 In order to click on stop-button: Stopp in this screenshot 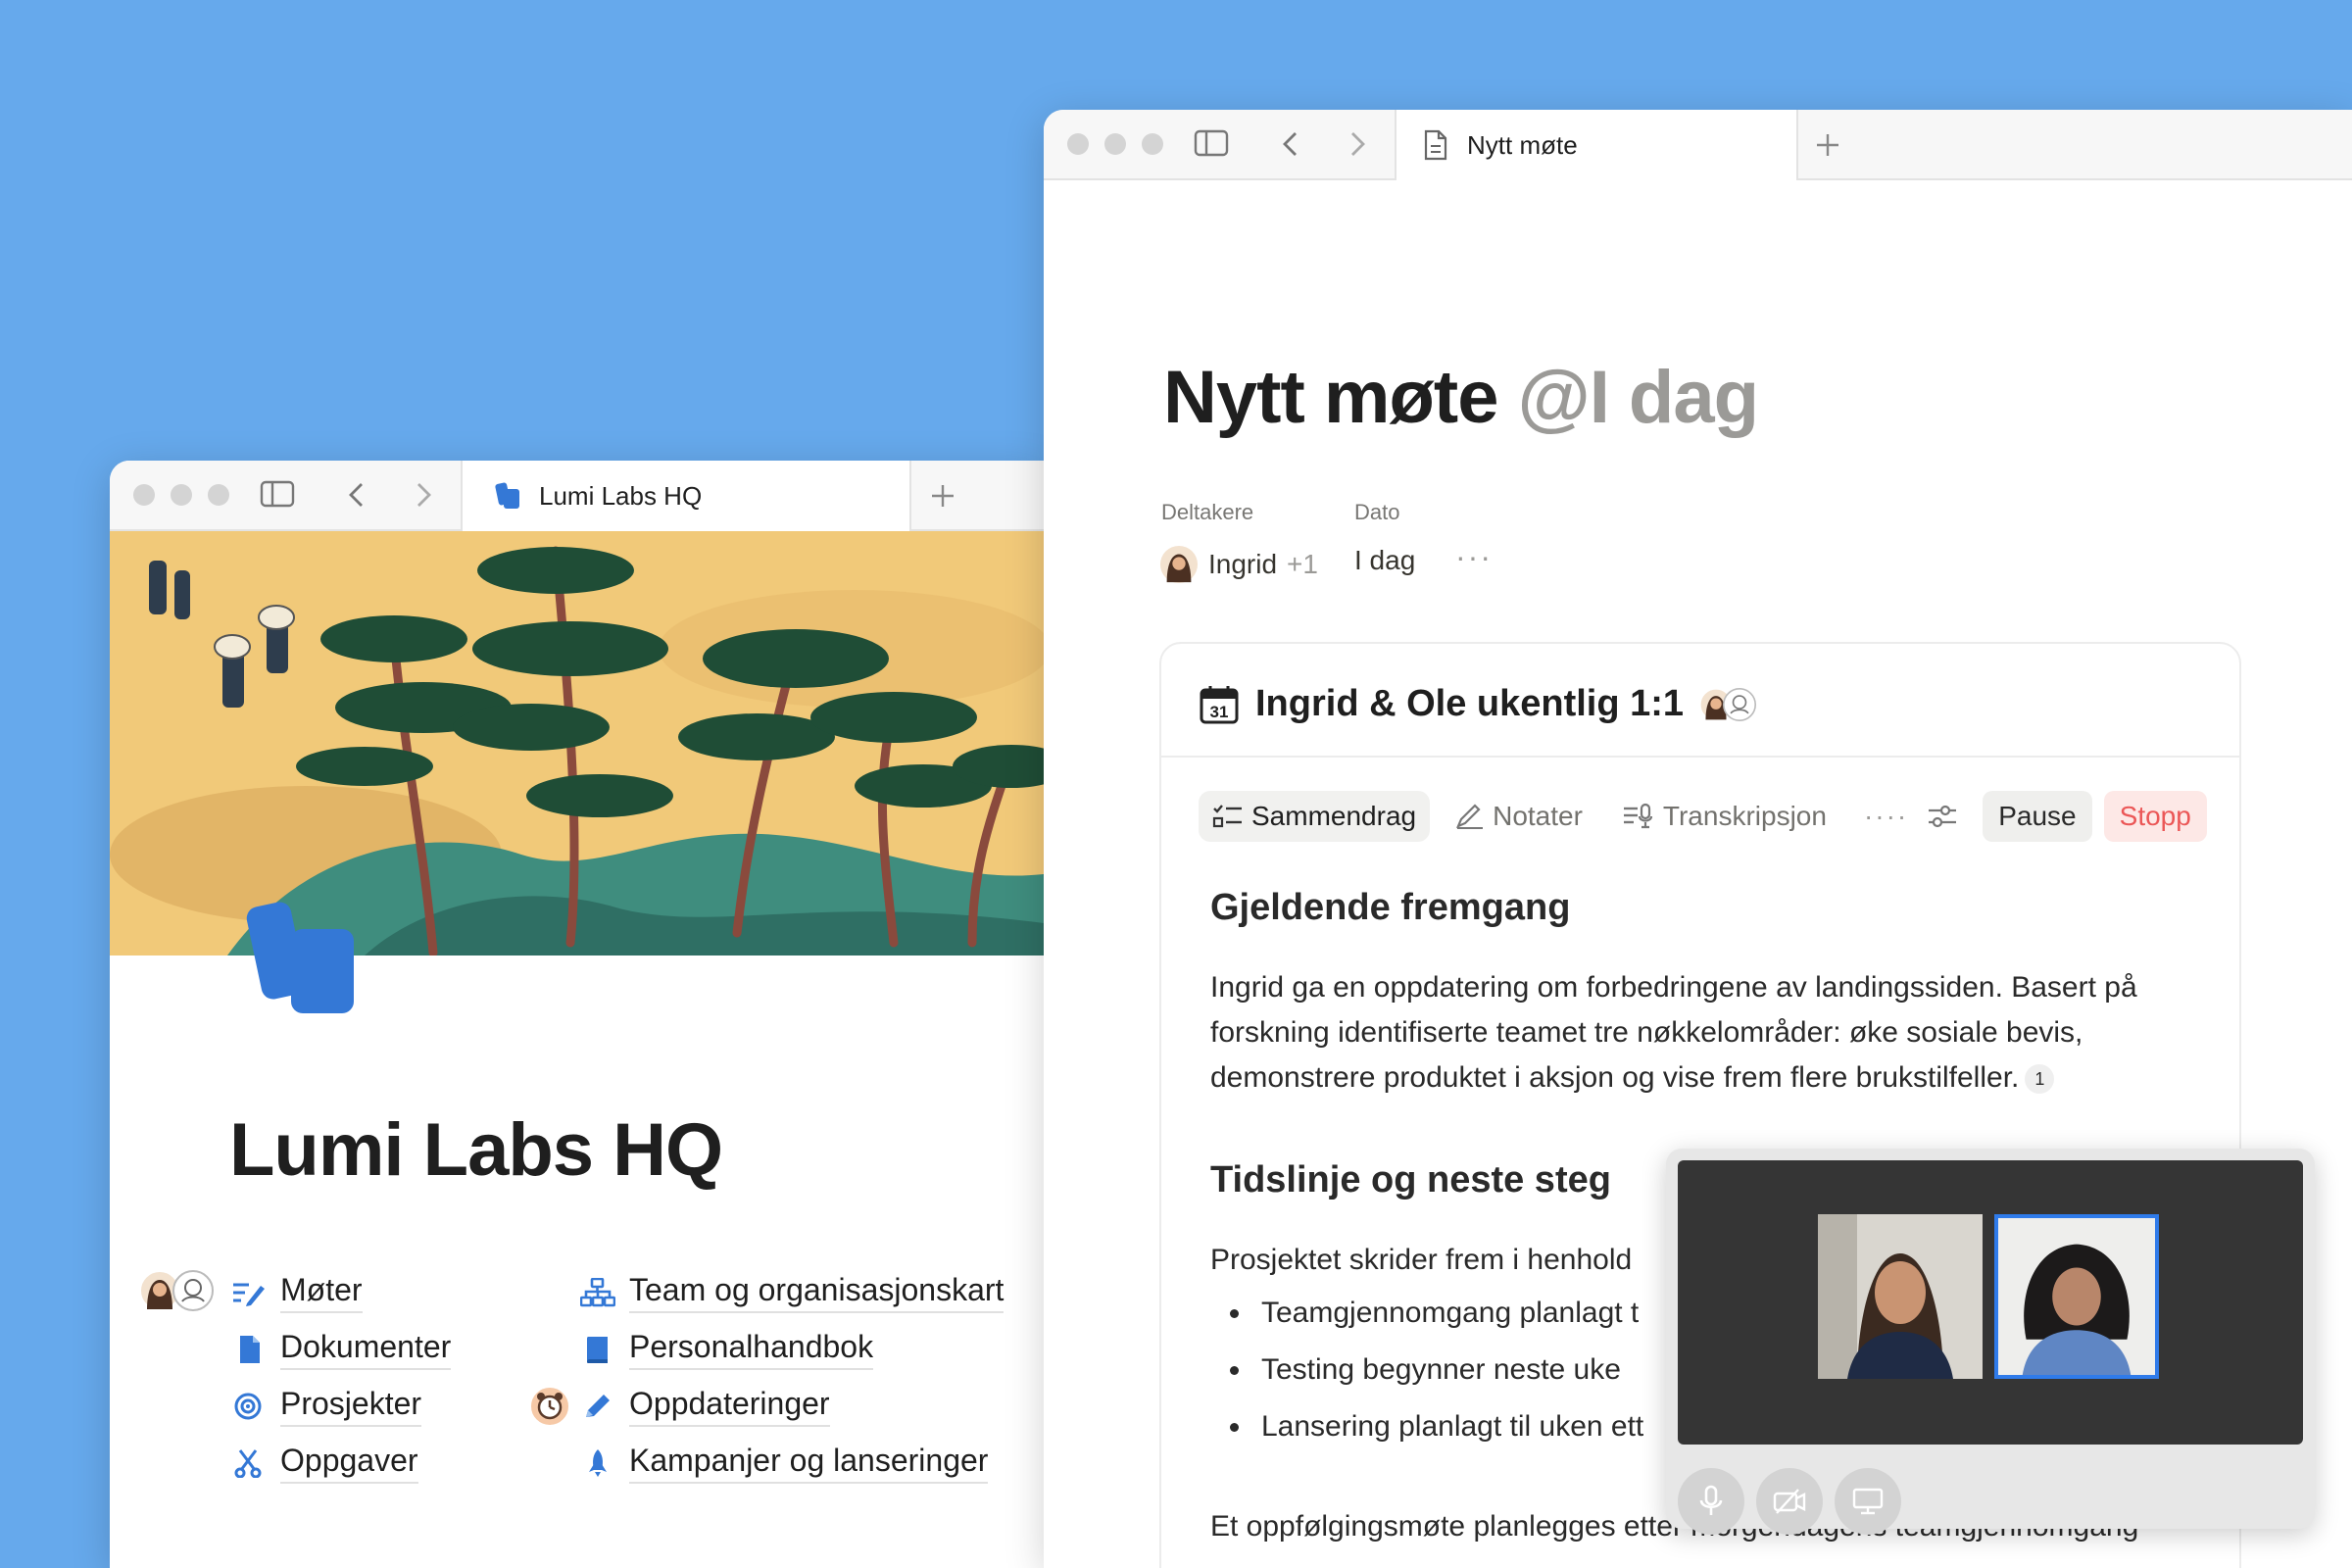, I will do `click(2155, 816)`.